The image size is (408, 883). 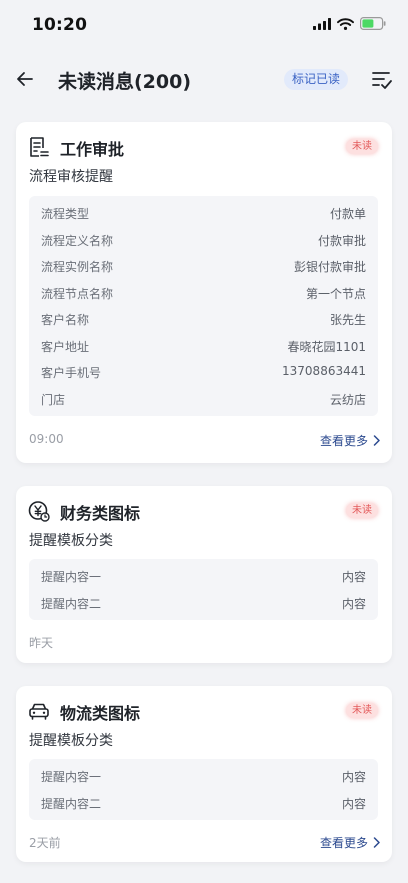 I want to click on detail-value: 云纺店, so click(x=347, y=399).